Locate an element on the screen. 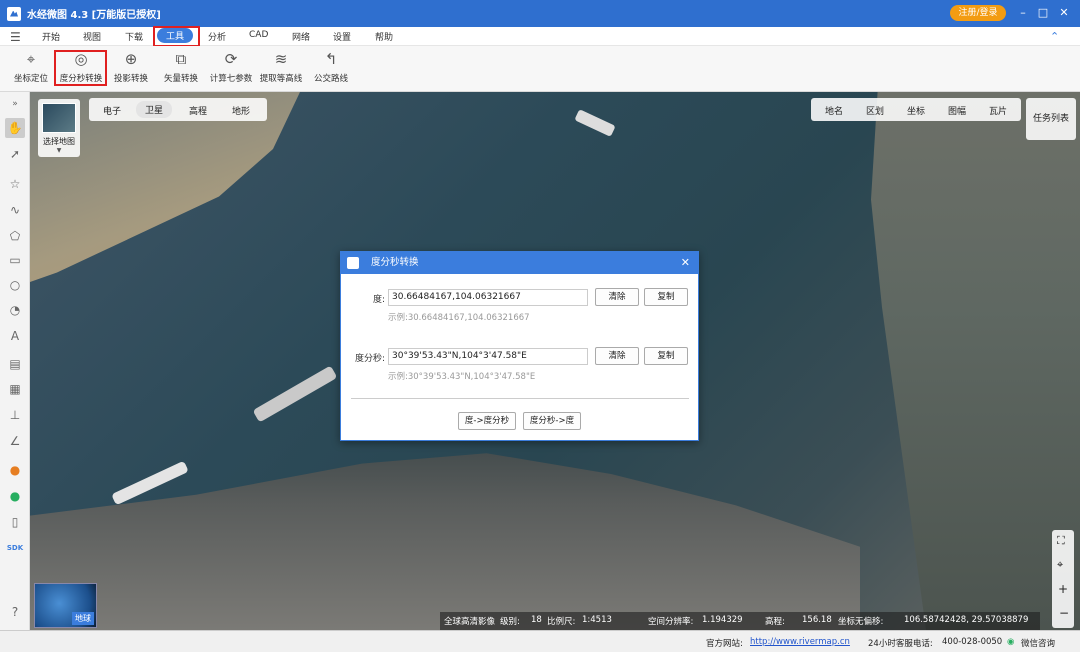  green-plugin-icon: ● is located at coordinates (15, 496).